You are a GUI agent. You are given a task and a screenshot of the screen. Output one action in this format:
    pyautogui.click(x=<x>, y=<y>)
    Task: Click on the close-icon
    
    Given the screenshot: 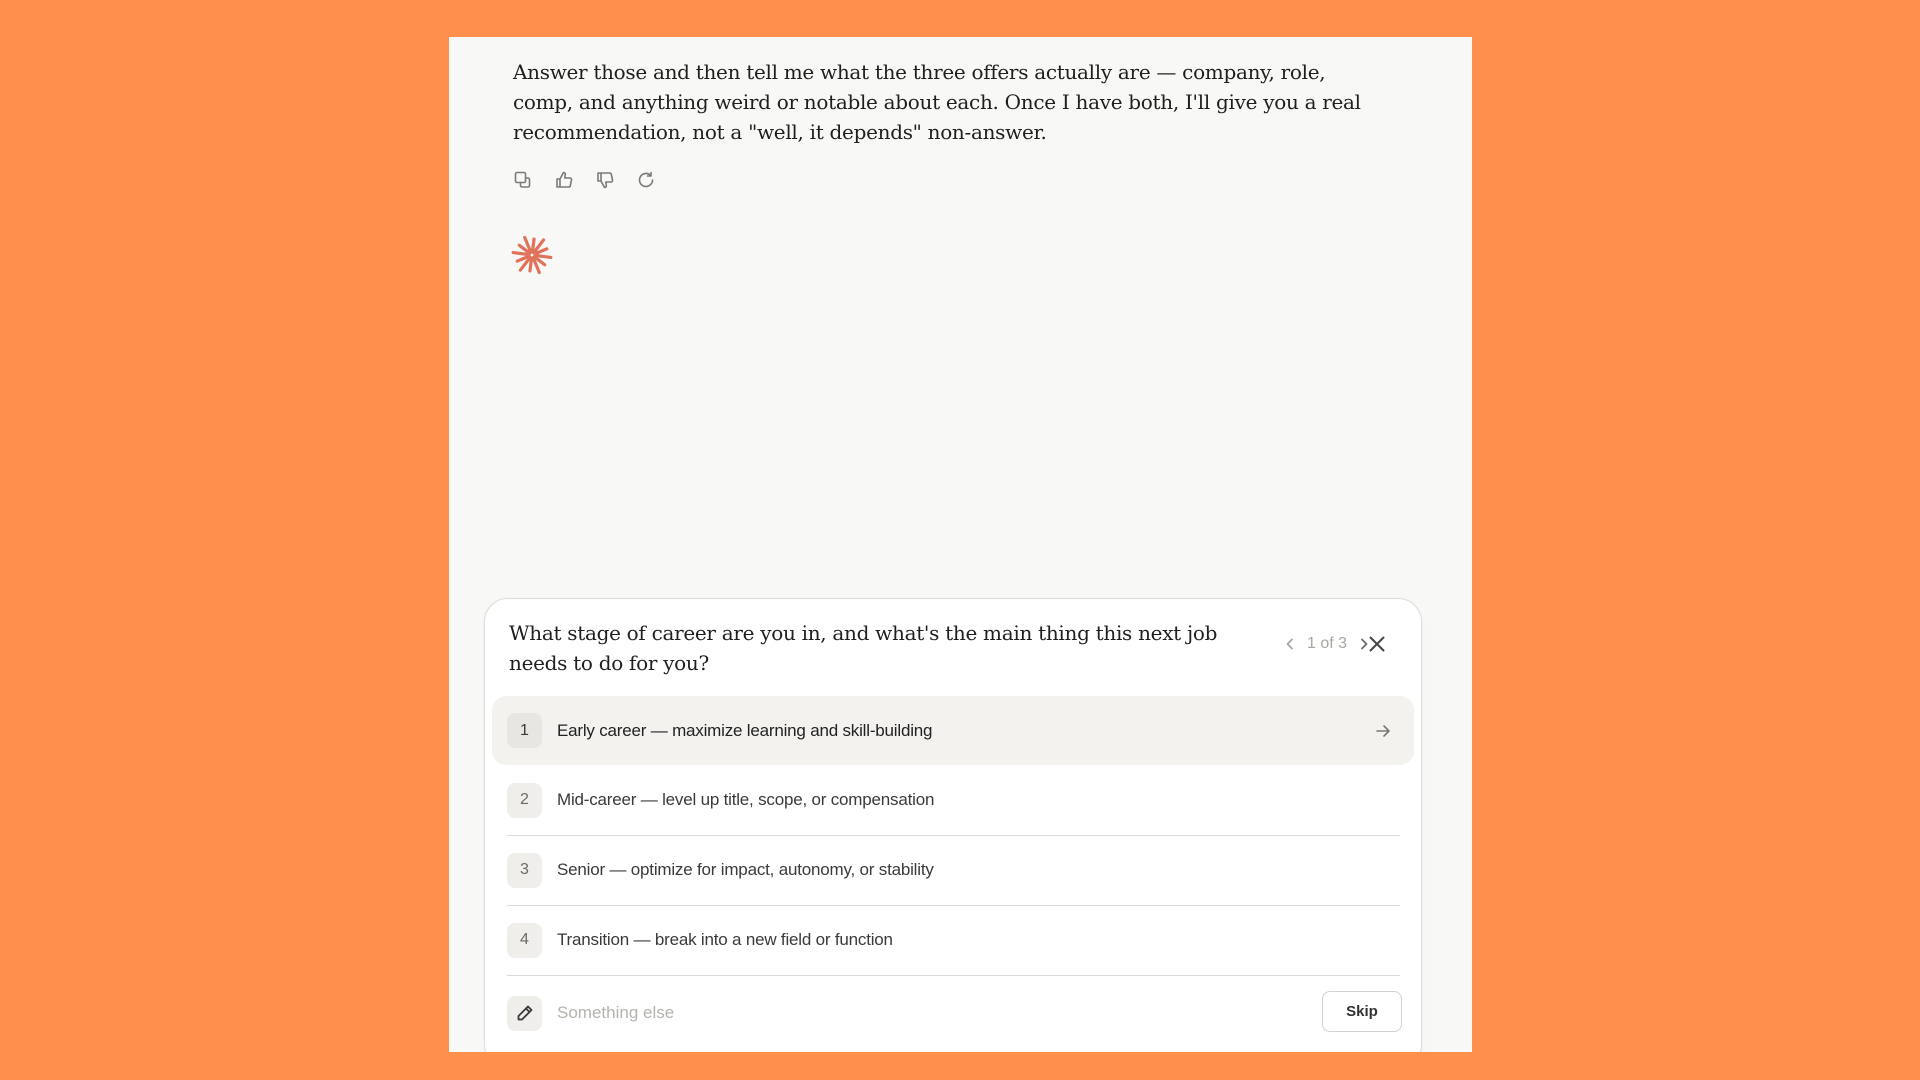 What is the action you would take?
    pyautogui.click(x=1377, y=644)
    